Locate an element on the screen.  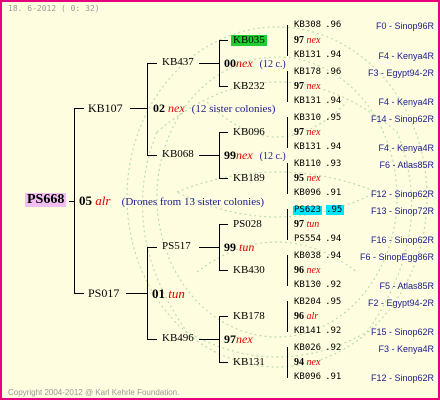
leaf-origin: F13 - Sinop72R is located at coordinates (402, 211).